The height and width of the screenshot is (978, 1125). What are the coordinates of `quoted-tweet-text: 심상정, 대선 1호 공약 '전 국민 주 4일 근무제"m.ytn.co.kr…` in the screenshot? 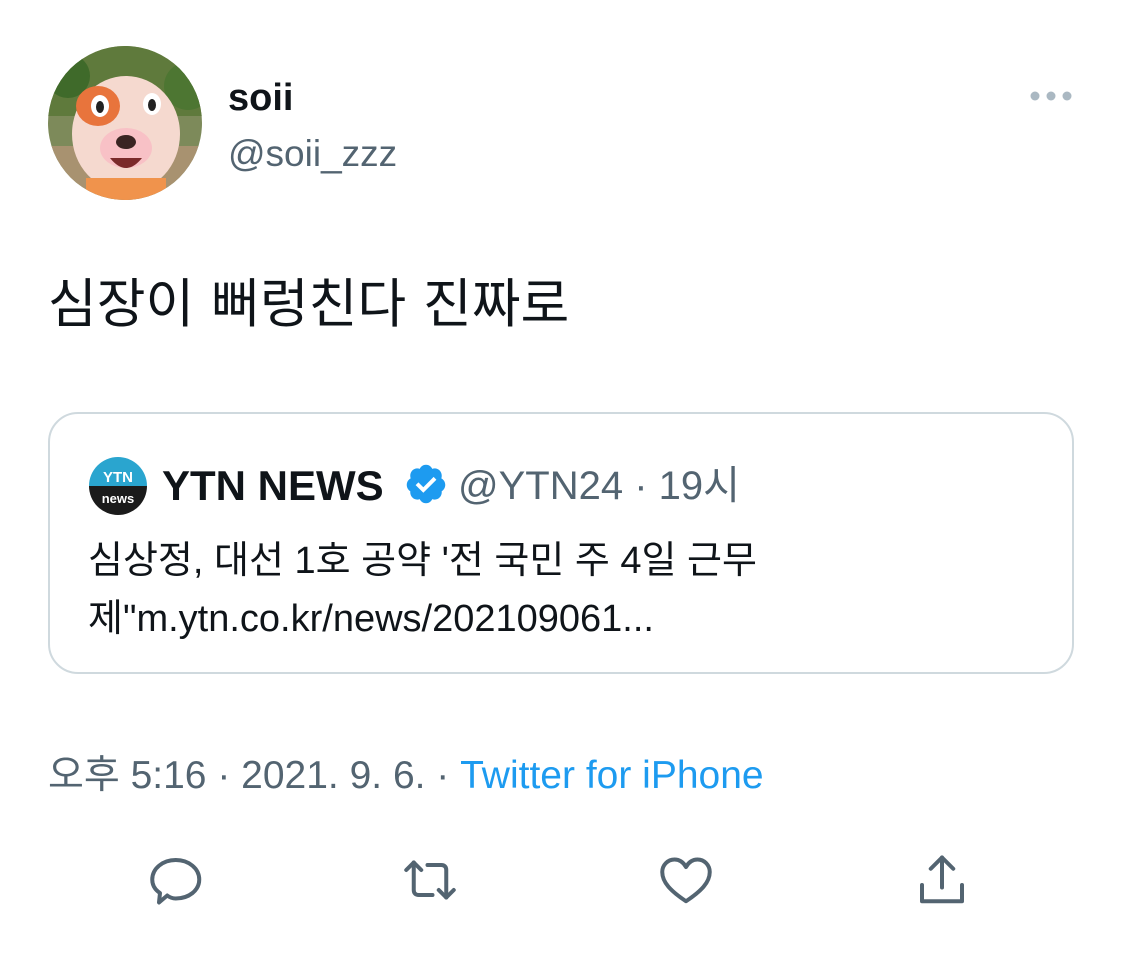 It's located at (422, 590).